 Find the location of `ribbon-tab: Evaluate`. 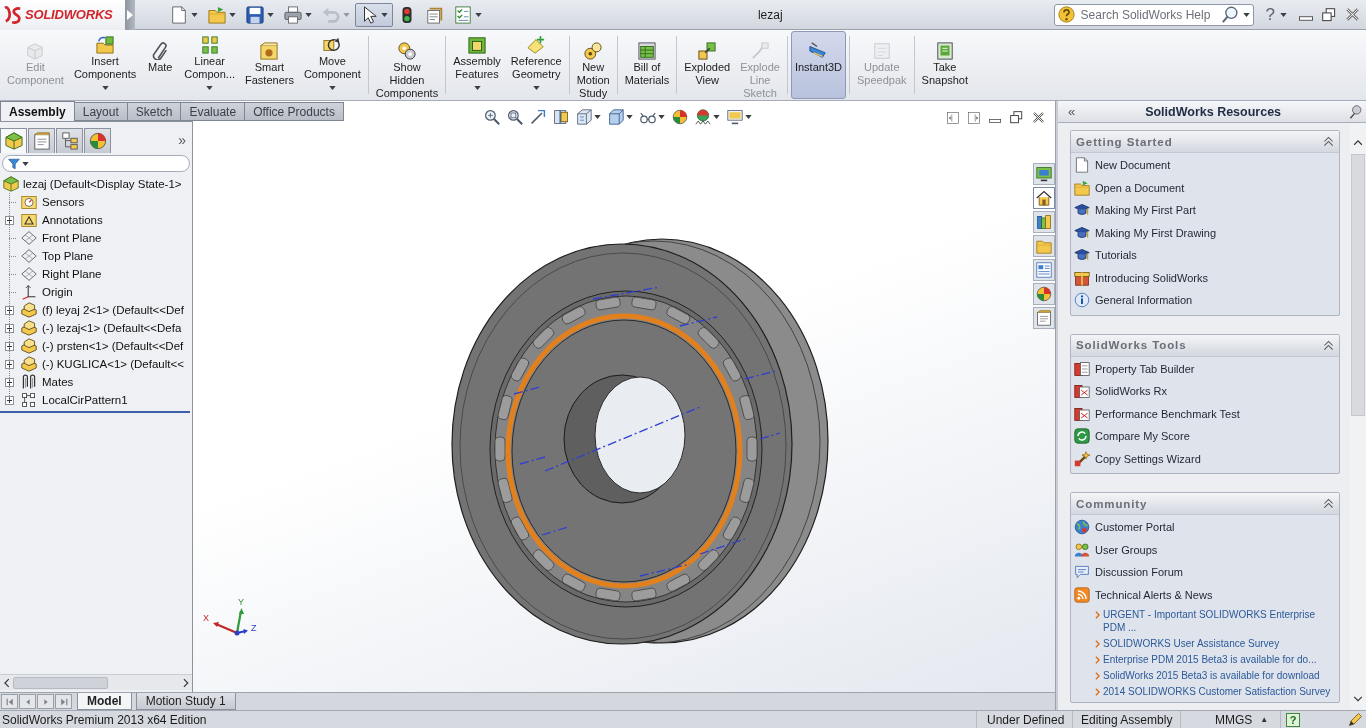

ribbon-tab: Evaluate is located at coordinates (213, 111).